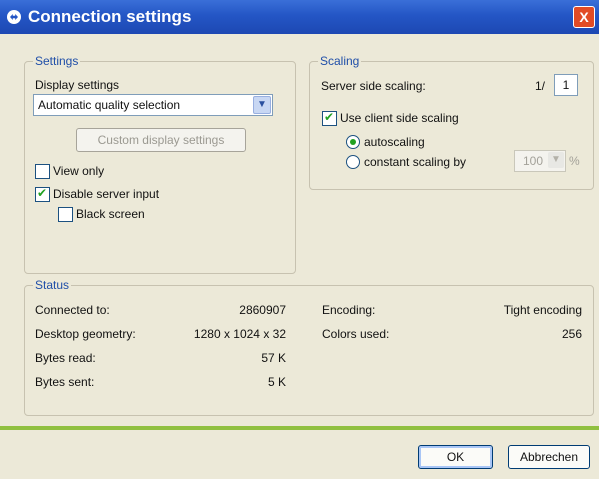 The height and width of the screenshot is (479, 599). What do you see at coordinates (110, 214) in the screenshot?
I see `black-screen-label: Black screen` at bounding box center [110, 214].